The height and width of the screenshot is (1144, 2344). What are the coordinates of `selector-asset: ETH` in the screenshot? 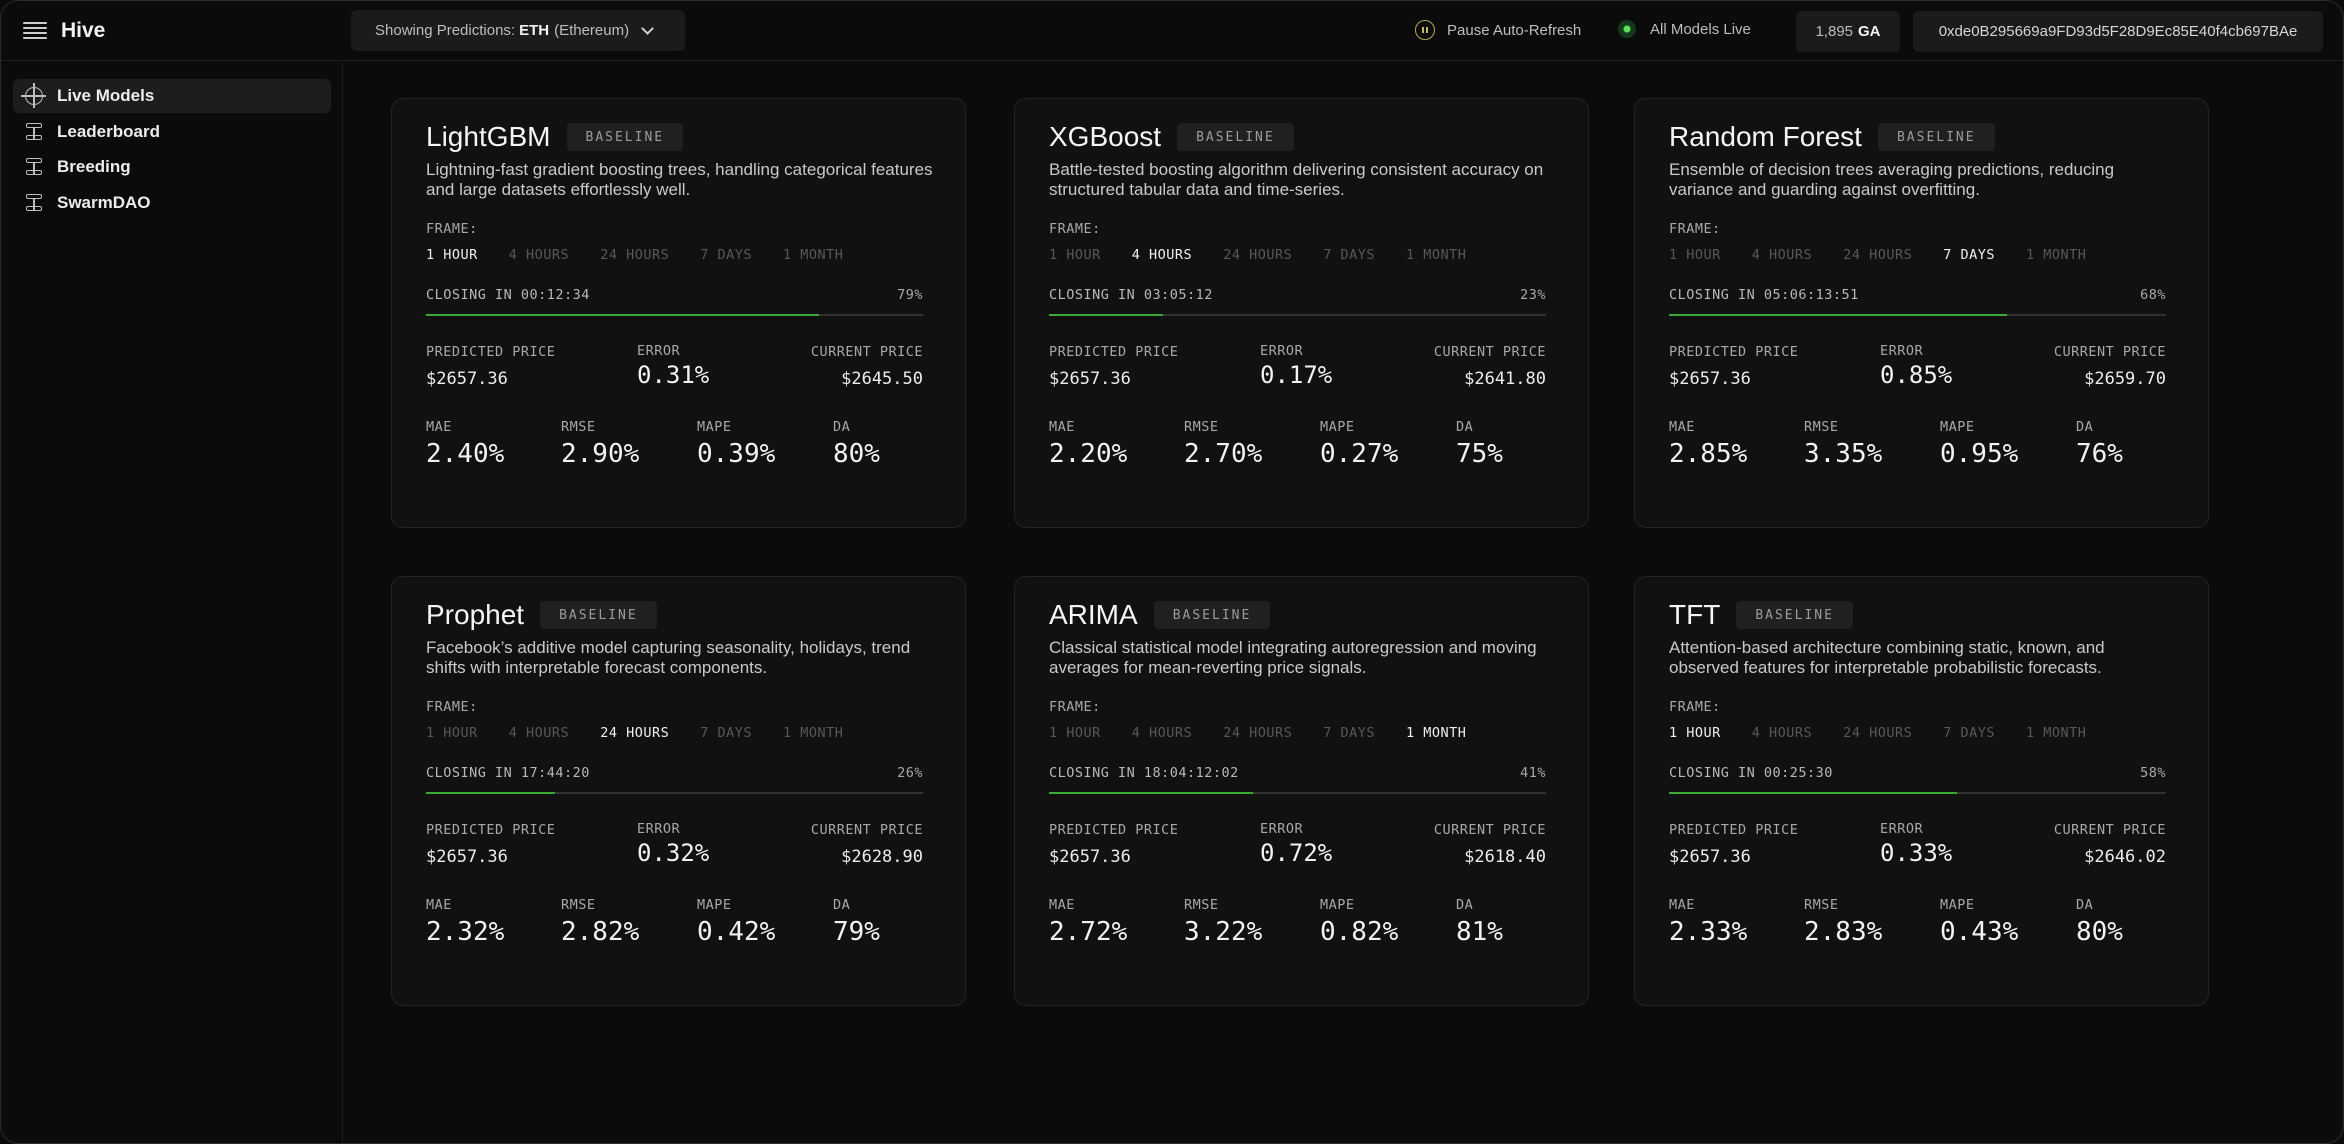 It's located at (534, 30).